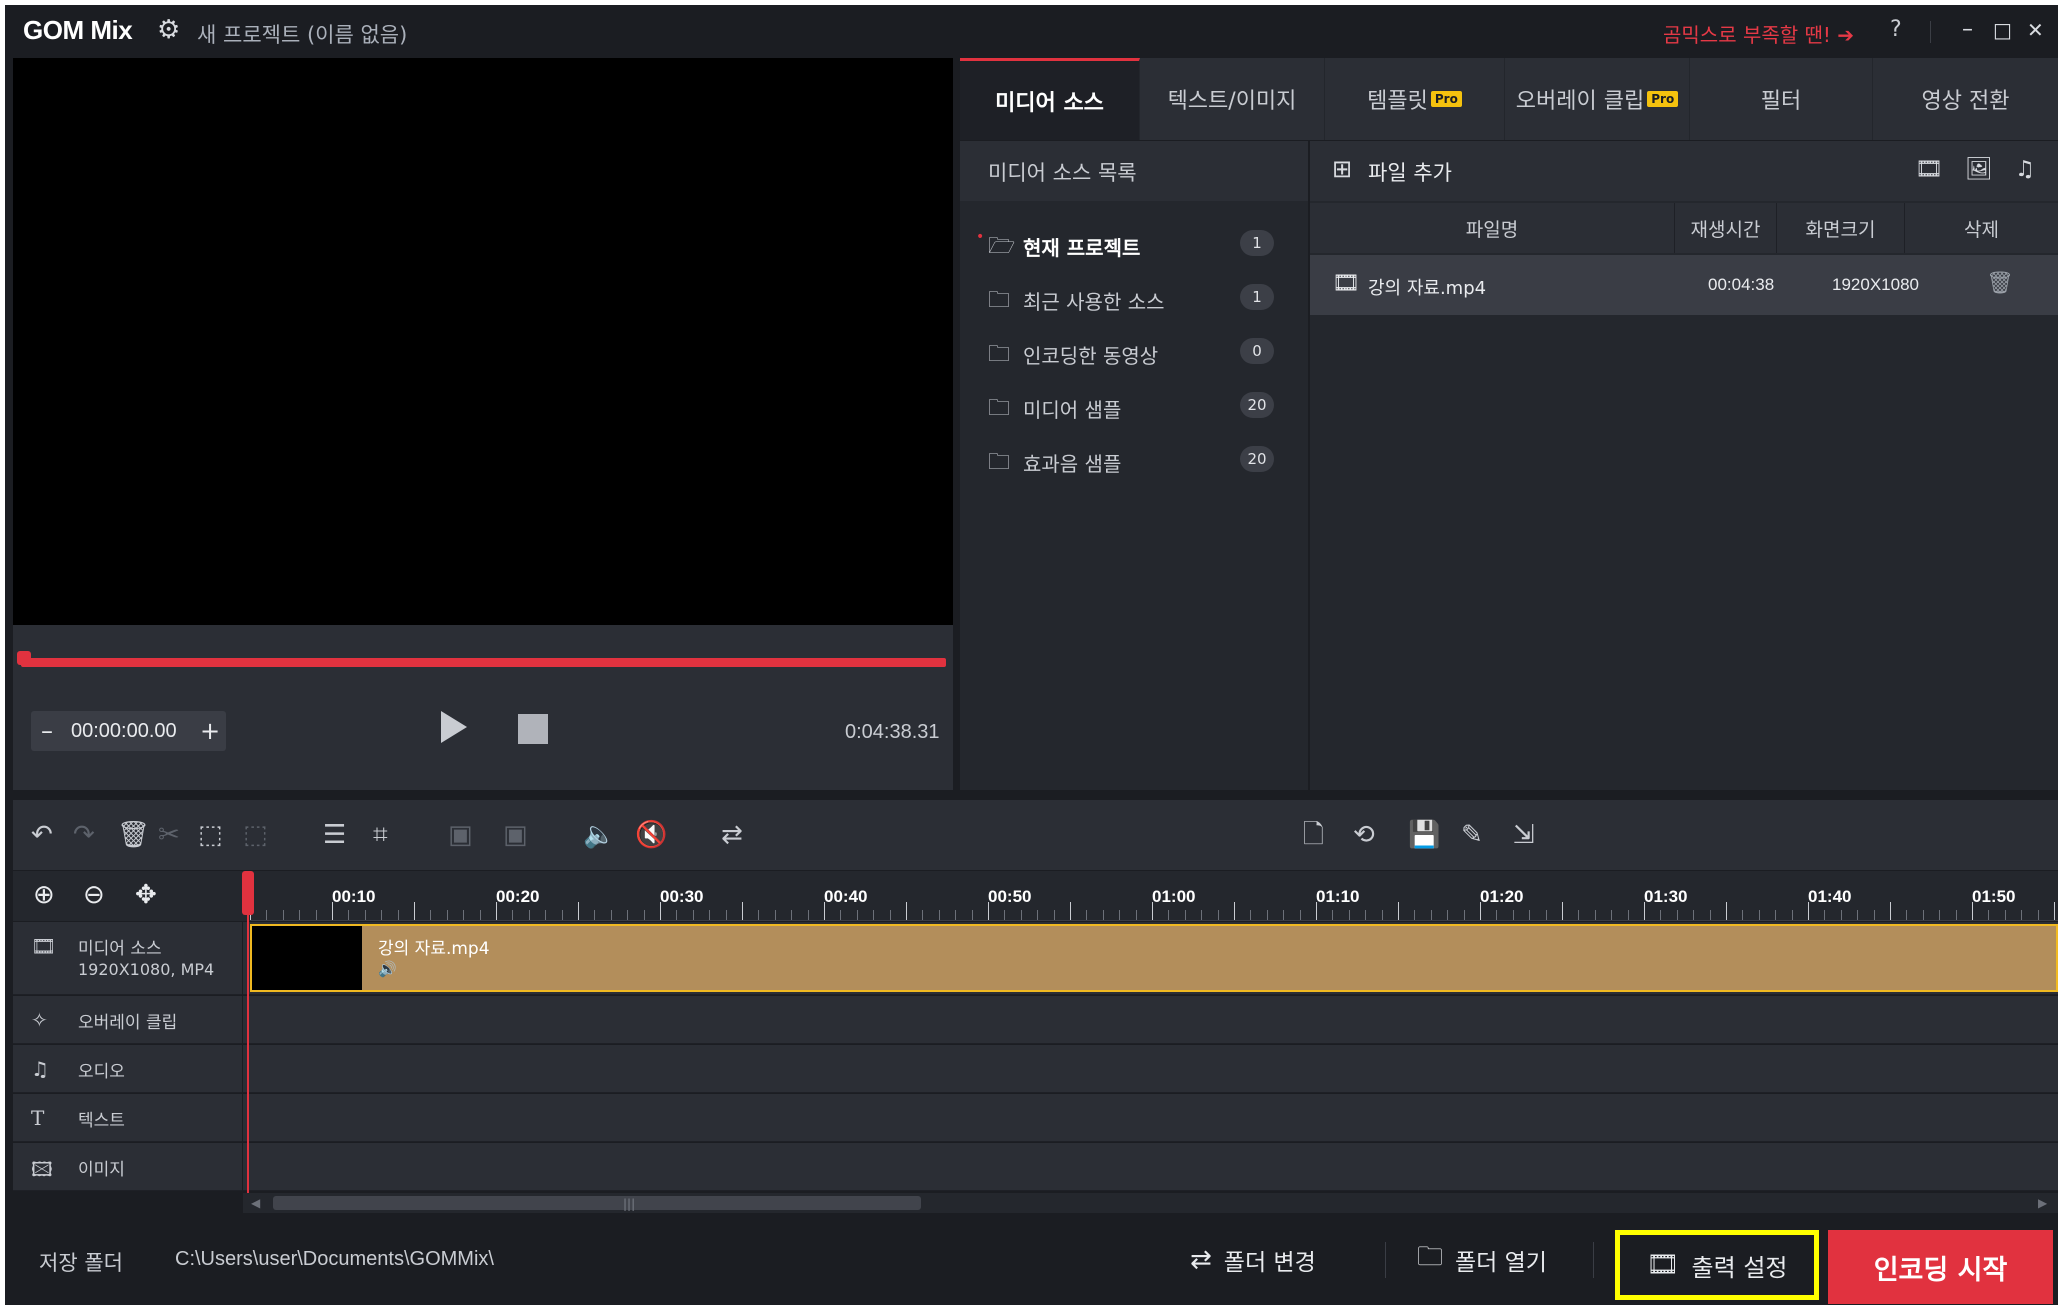 Image resolution: width=2063 pixels, height=1305 pixels. Describe the element at coordinates (146, 895) in the screenshot. I see `move-icon: ✥` at that location.